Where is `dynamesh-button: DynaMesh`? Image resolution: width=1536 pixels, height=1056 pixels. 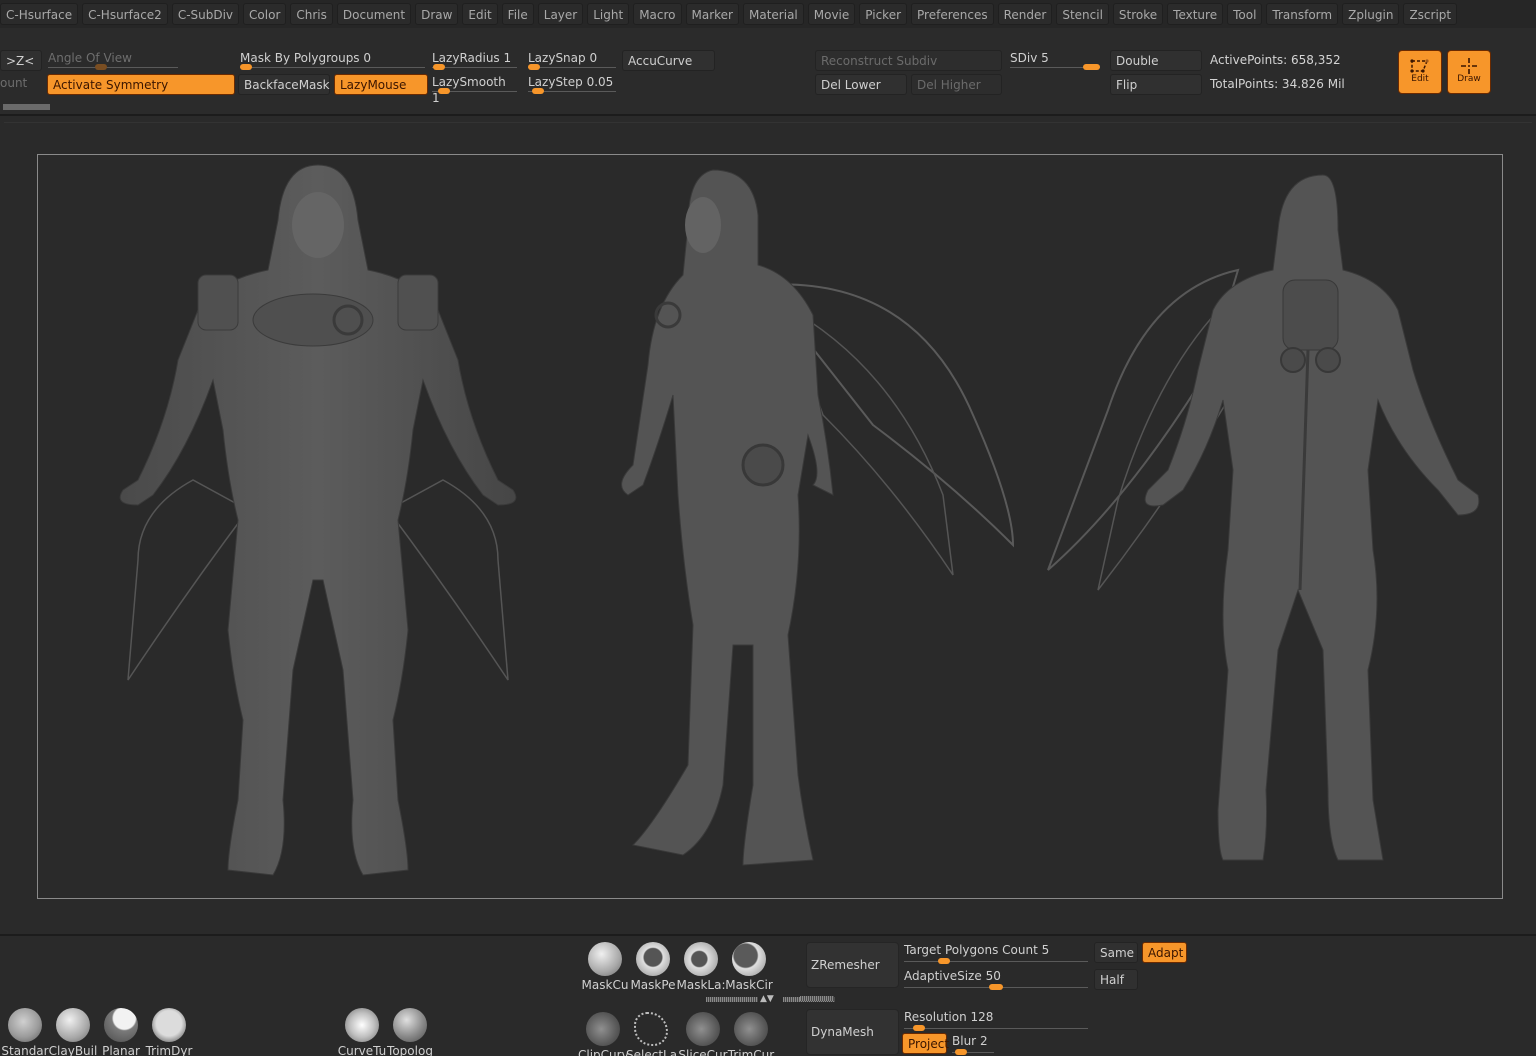 dynamesh-button: DynaMesh is located at coordinates (852, 1032).